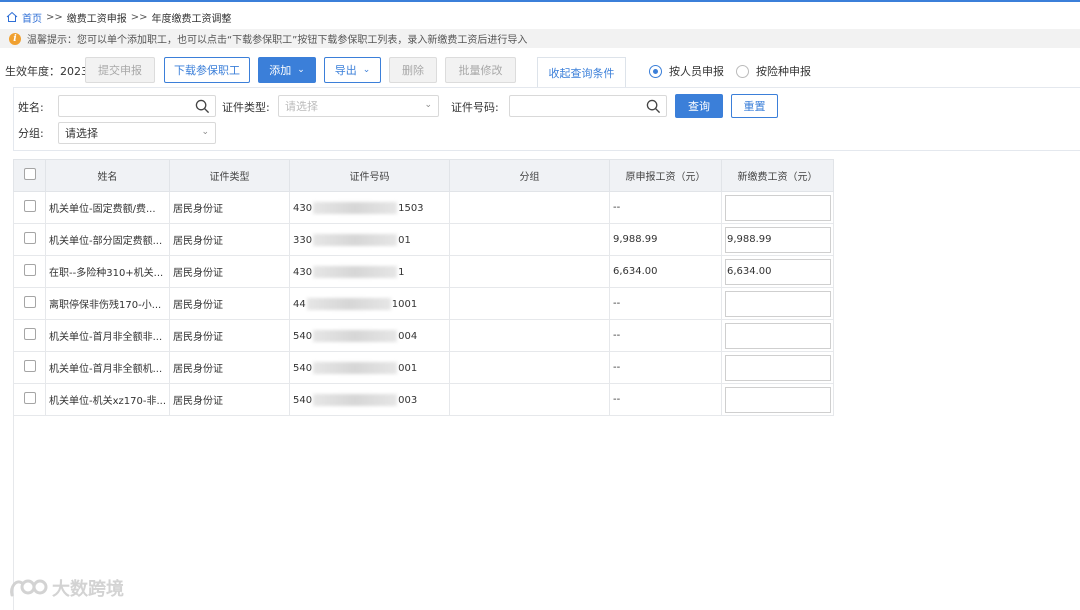 The width and height of the screenshot is (1080, 610). I want to click on group-label: 分组:, so click(31, 133).